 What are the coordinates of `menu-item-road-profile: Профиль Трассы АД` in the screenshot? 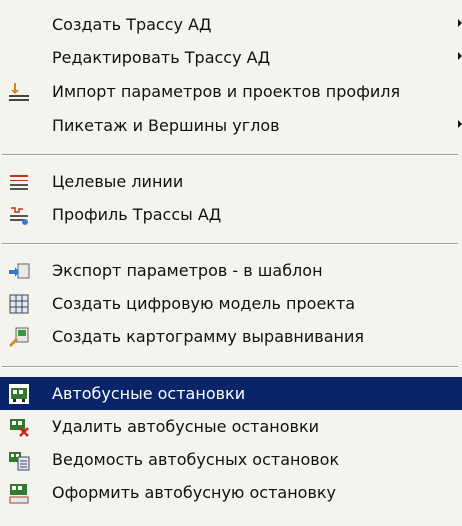 It's located at (231, 214).